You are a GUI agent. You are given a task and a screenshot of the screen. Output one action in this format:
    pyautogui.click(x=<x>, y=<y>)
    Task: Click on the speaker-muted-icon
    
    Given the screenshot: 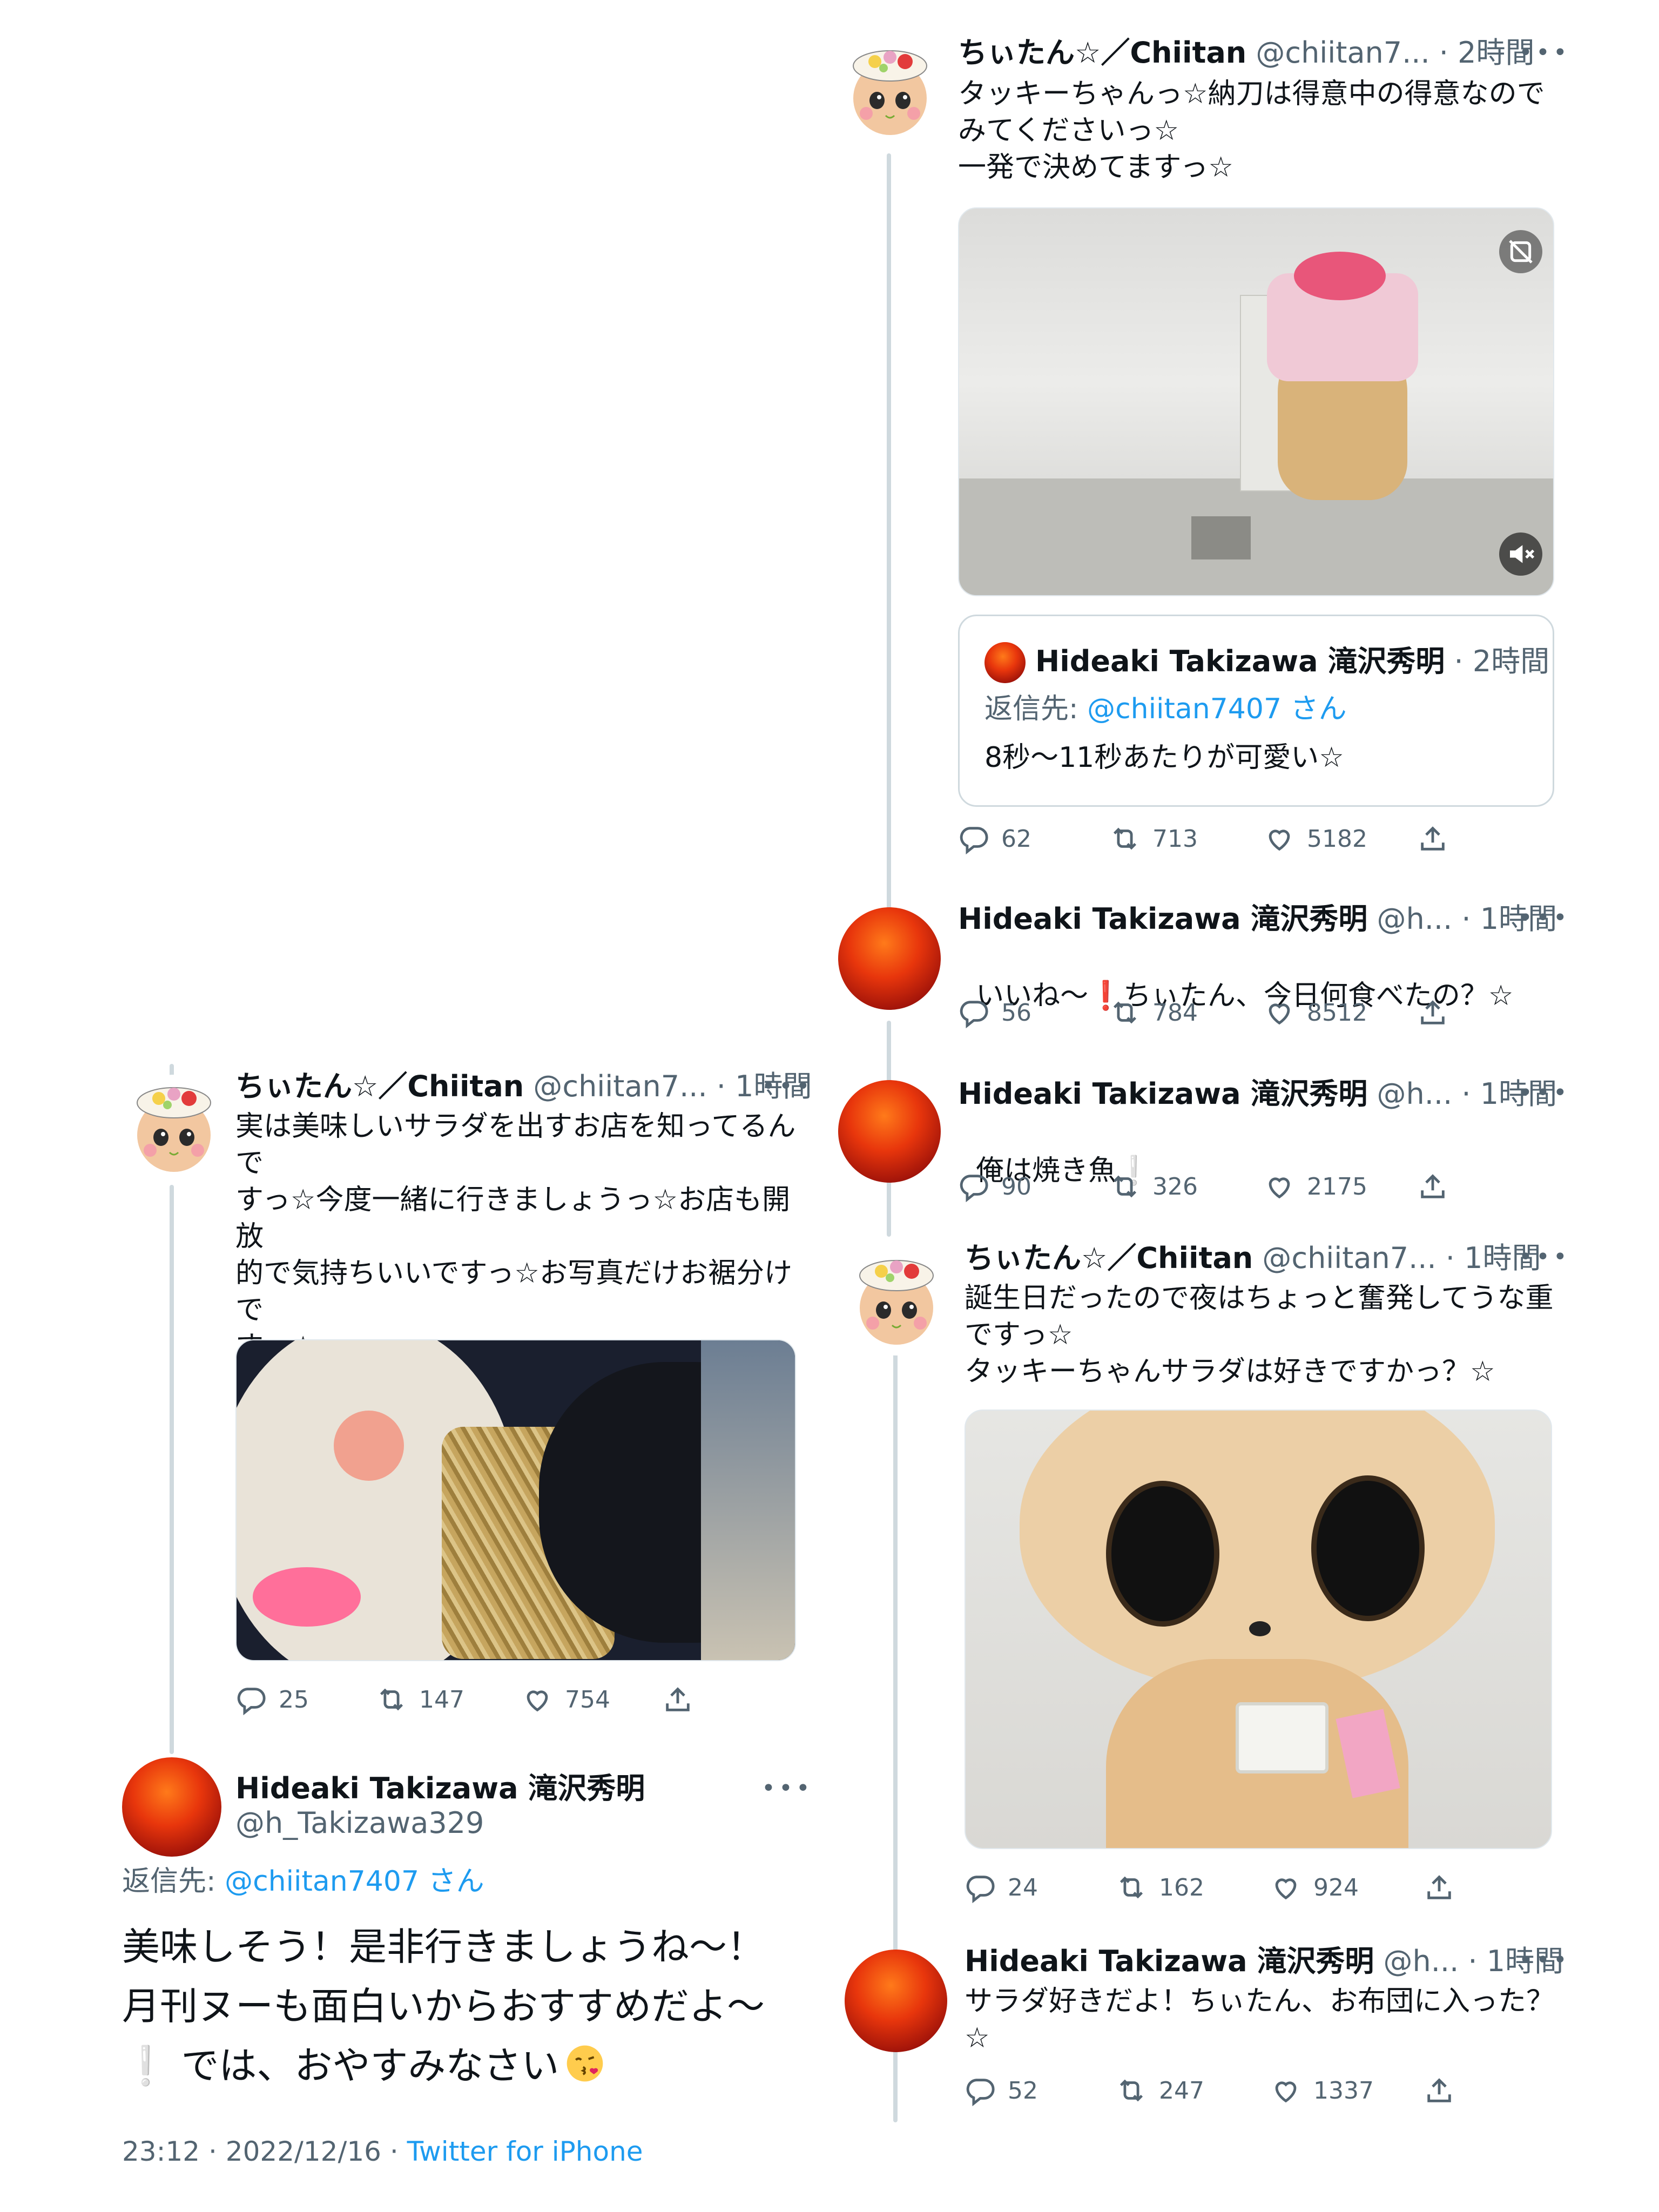 What is the action you would take?
    pyautogui.click(x=1520, y=554)
    